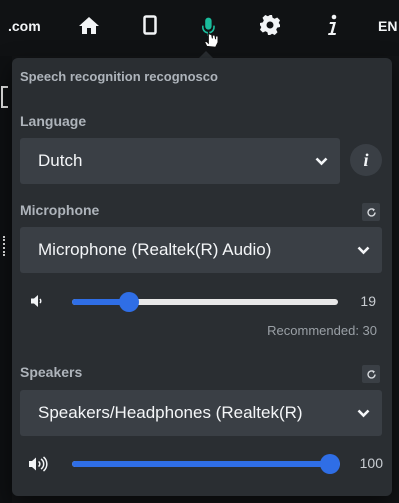  I want to click on speakers-selected-value: Speakers/Headphones (Realtek(R), so click(170, 412).